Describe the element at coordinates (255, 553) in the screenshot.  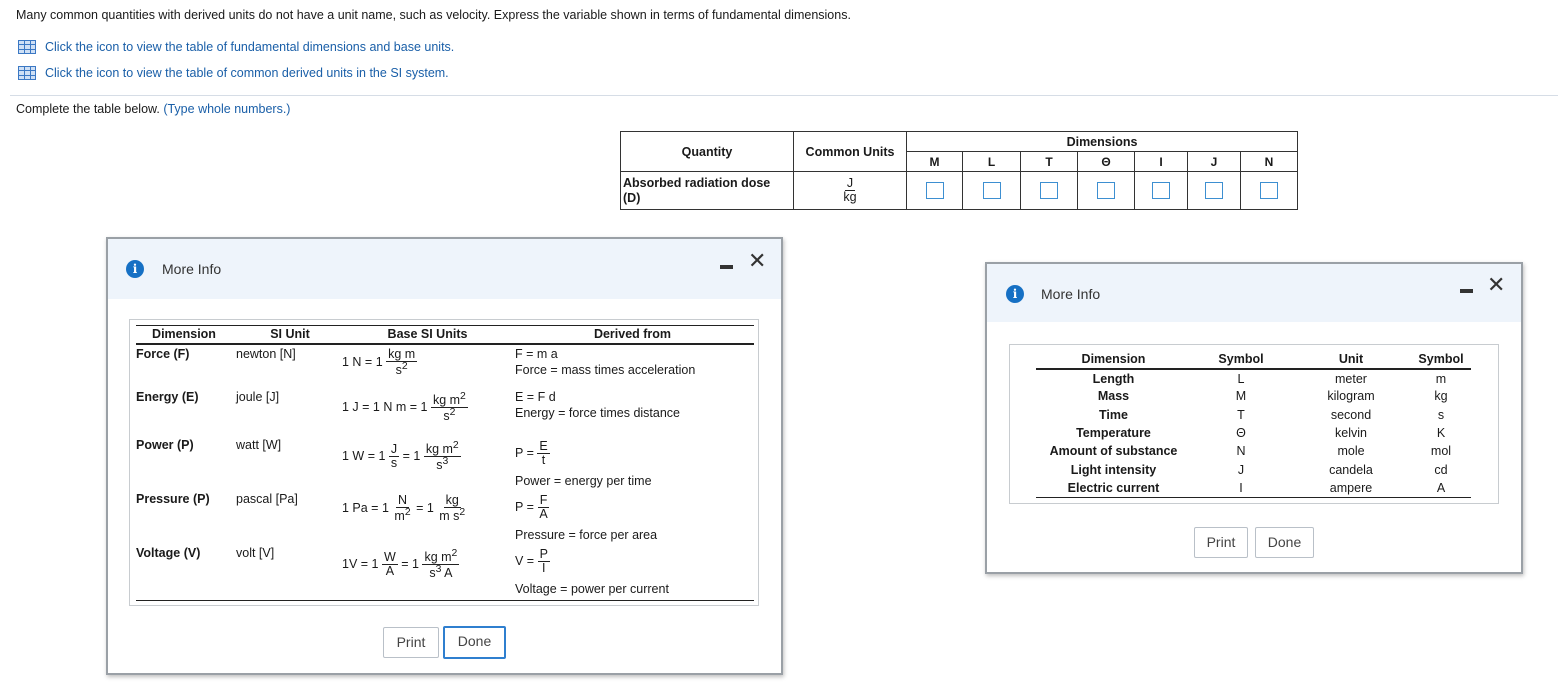
I see `row-si-unit: volt [V]` at that location.